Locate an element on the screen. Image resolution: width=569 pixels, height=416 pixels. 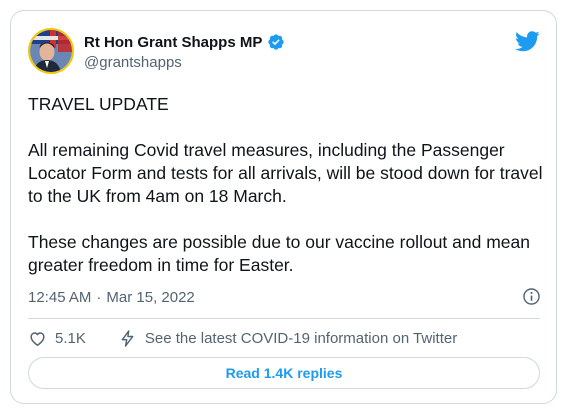
author-name-row: Rt Hon Grant Shapps MP is located at coordinates (184, 42).